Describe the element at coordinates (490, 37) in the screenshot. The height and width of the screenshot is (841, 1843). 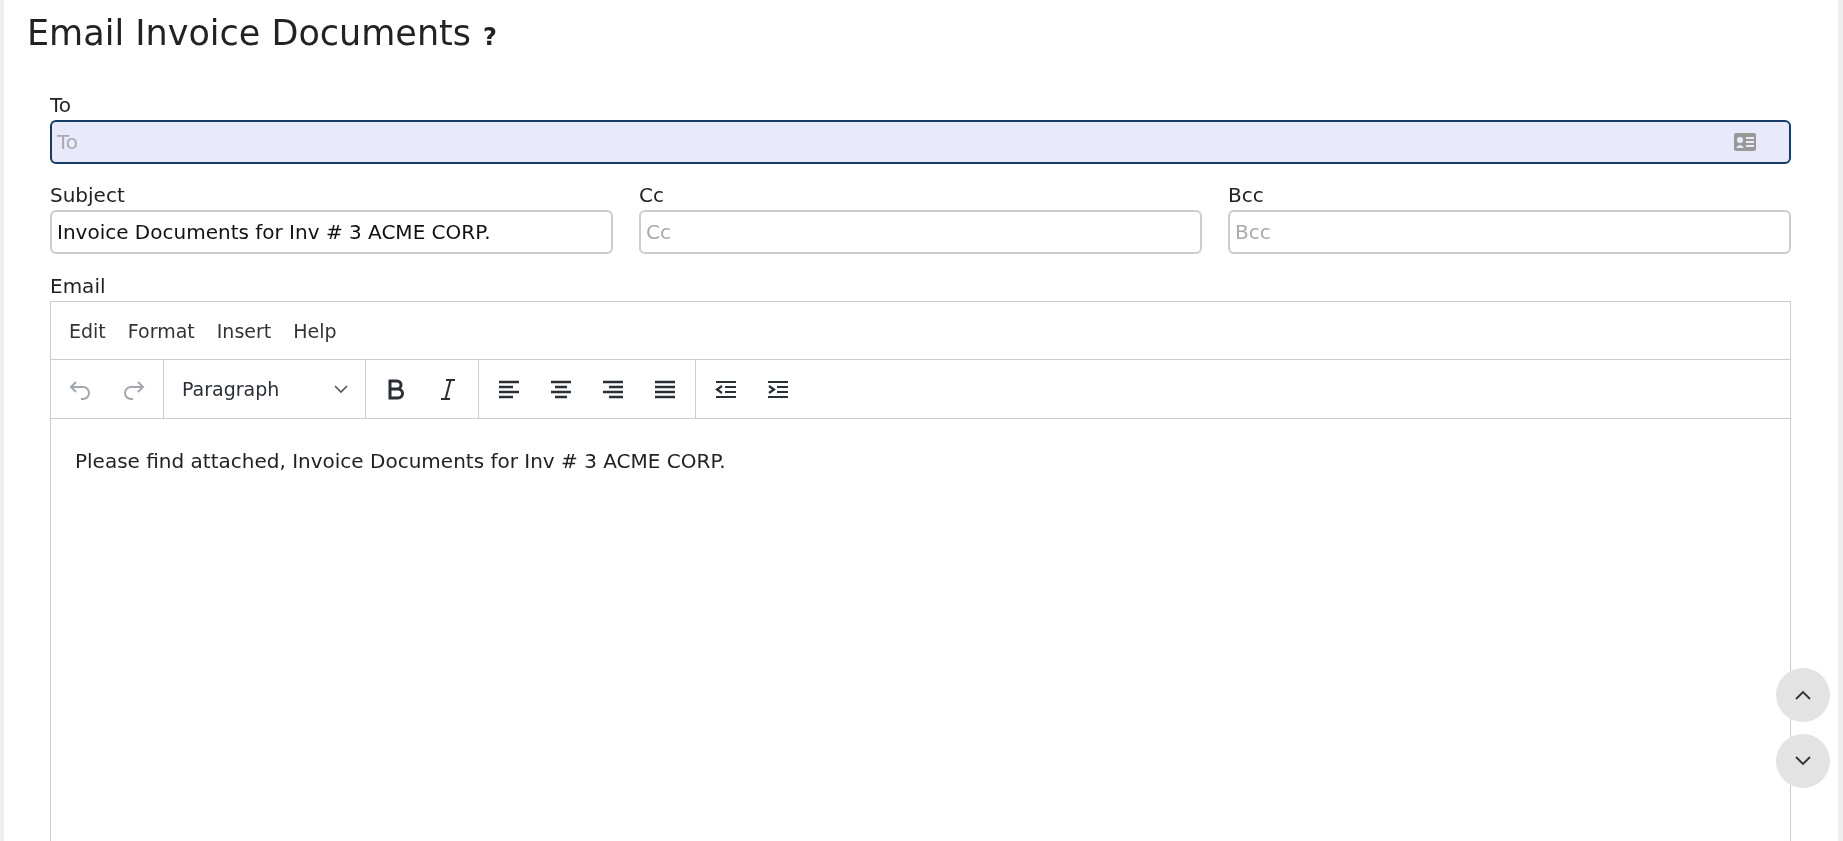
I see `help-icon: ?` at that location.